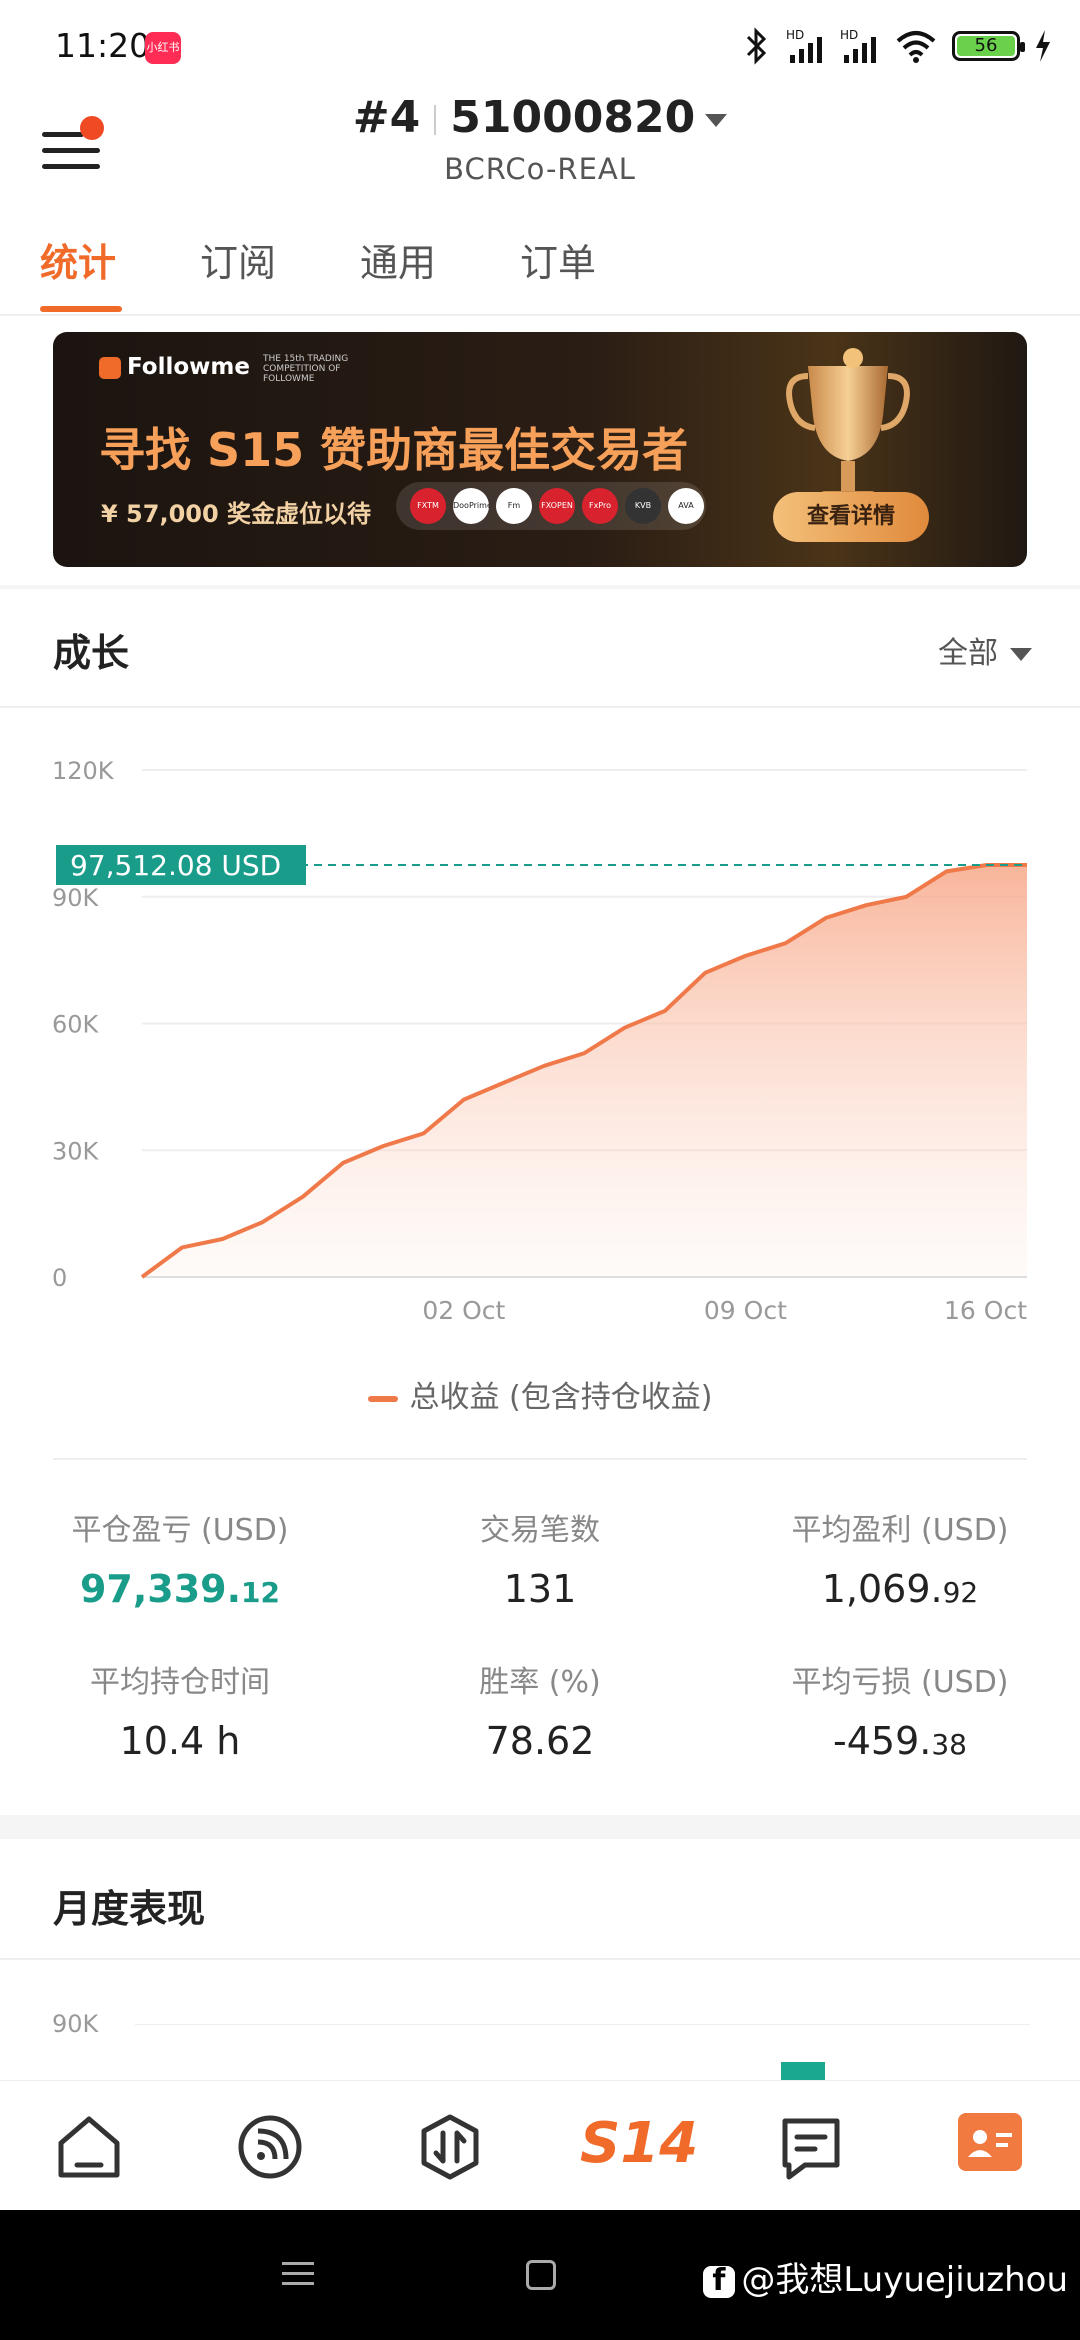 The height and width of the screenshot is (2340, 1080). I want to click on sponsor-logo: AVA, so click(686, 506).